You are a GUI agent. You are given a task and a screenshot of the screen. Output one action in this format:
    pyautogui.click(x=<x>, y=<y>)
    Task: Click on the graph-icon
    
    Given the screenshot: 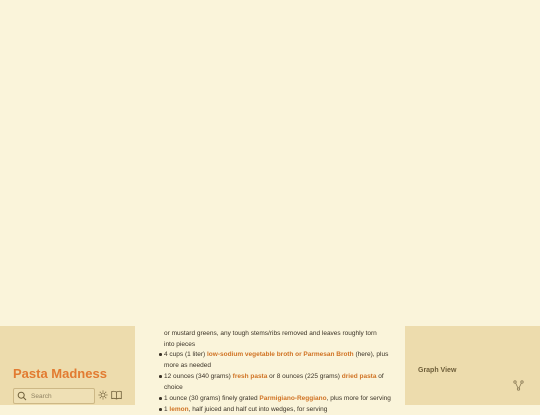 What is the action you would take?
    pyautogui.click(x=518, y=385)
    